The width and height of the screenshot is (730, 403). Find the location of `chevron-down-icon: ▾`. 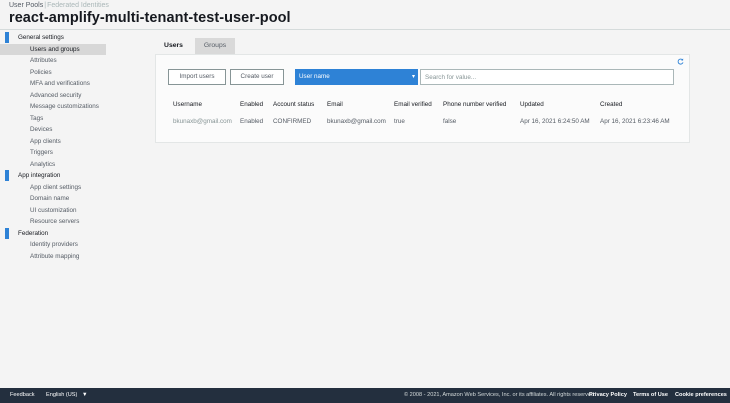

chevron-down-icon: ▾ is located at coordinates (413, 77).